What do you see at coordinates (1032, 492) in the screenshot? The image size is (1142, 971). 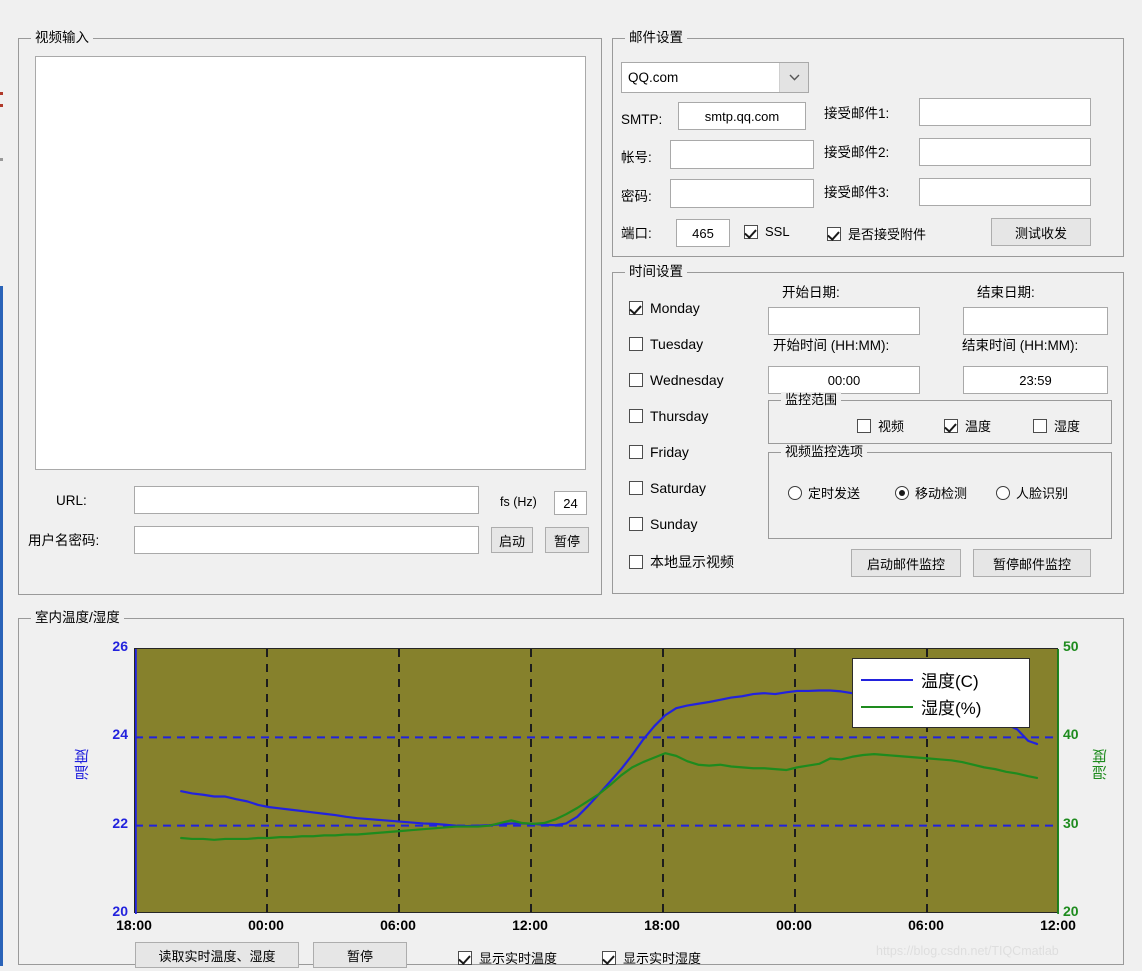 I see `video-option-face: 人脸识别` at bounding box center [1032, 492].